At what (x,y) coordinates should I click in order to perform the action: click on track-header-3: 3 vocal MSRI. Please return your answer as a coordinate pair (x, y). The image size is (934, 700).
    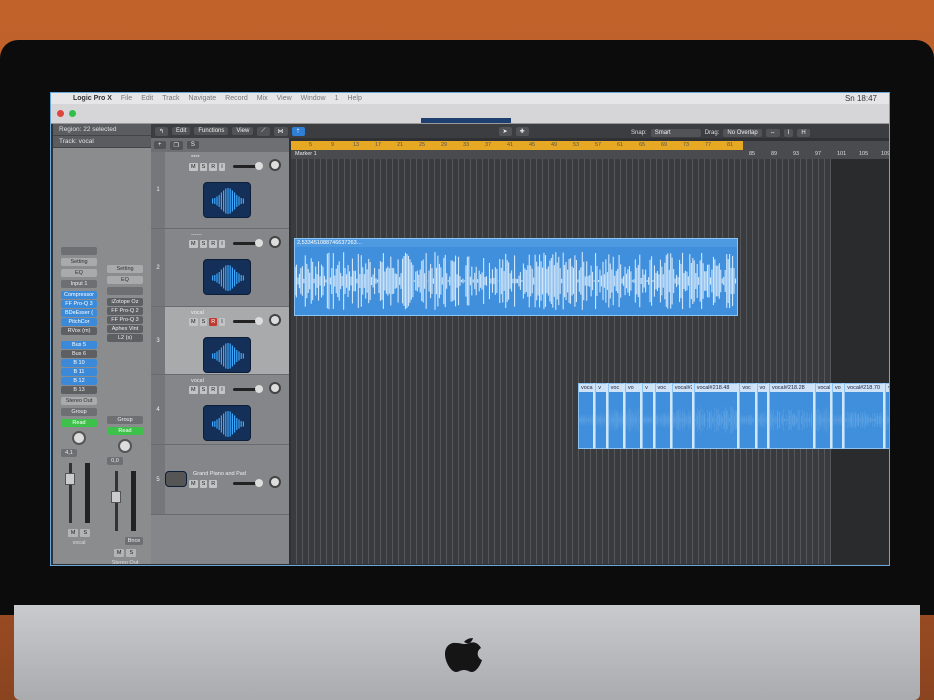
    Looking at the image, I should click on (220, 341).